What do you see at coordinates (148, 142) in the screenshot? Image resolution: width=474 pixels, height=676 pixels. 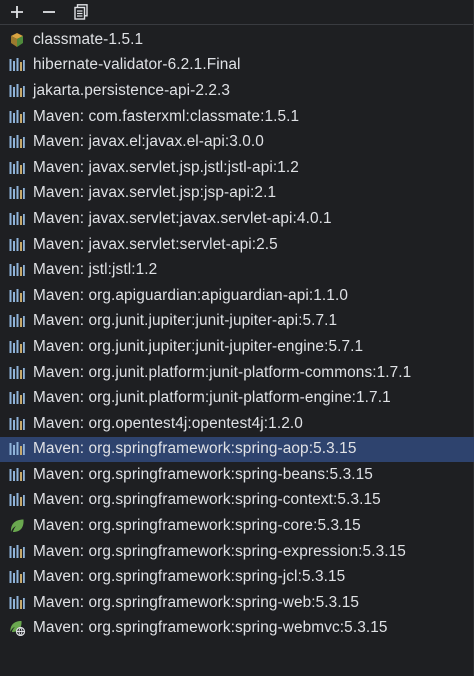 I see `library-label: Maven: javax.el:javax.el-api:3.0.0` at bounding box center [148, 142].